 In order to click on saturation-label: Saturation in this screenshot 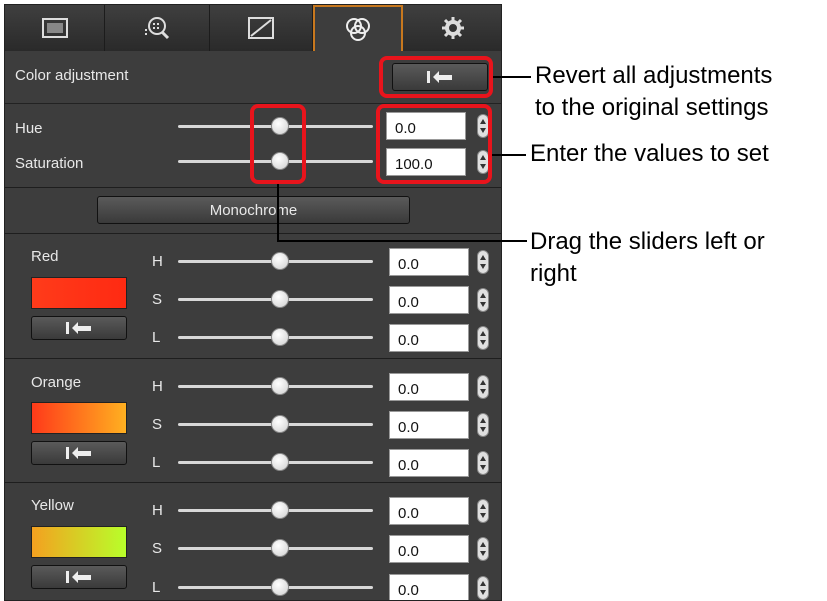, I will do `click(49, 163)`.